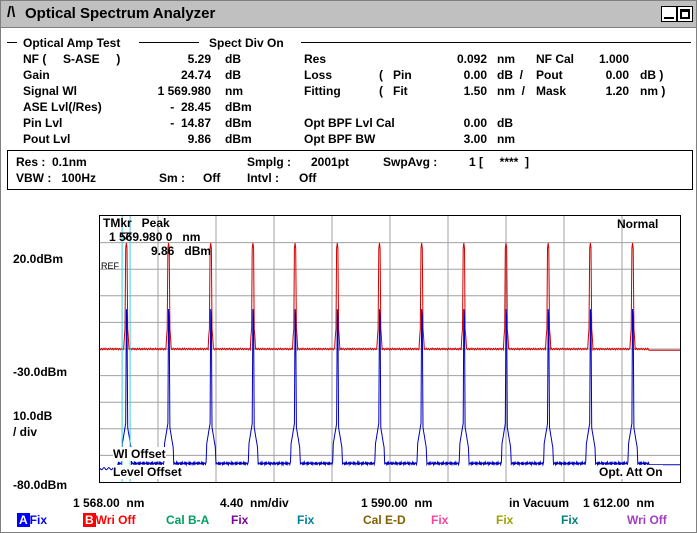  I want to click on header-rule-mid, so click(169, 42).